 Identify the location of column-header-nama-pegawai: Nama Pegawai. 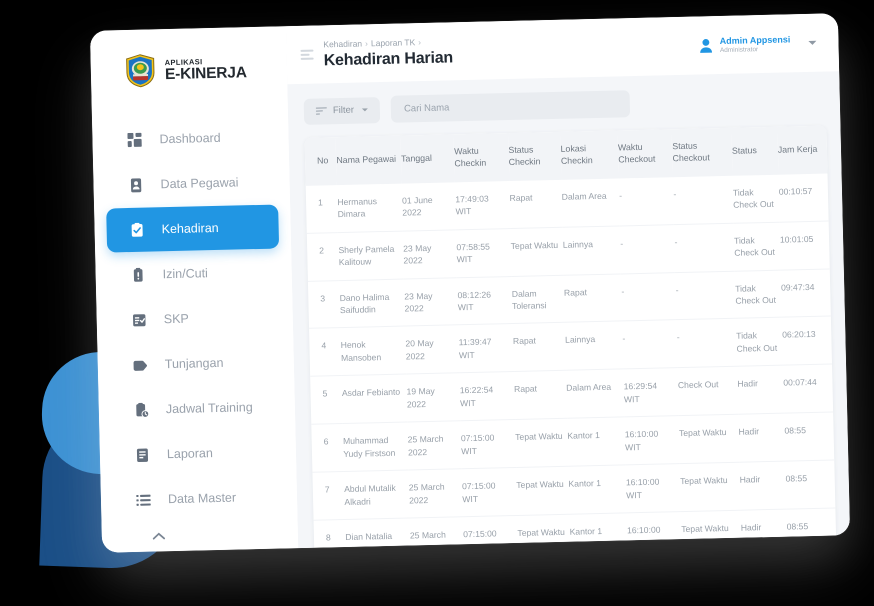
(368, 160).